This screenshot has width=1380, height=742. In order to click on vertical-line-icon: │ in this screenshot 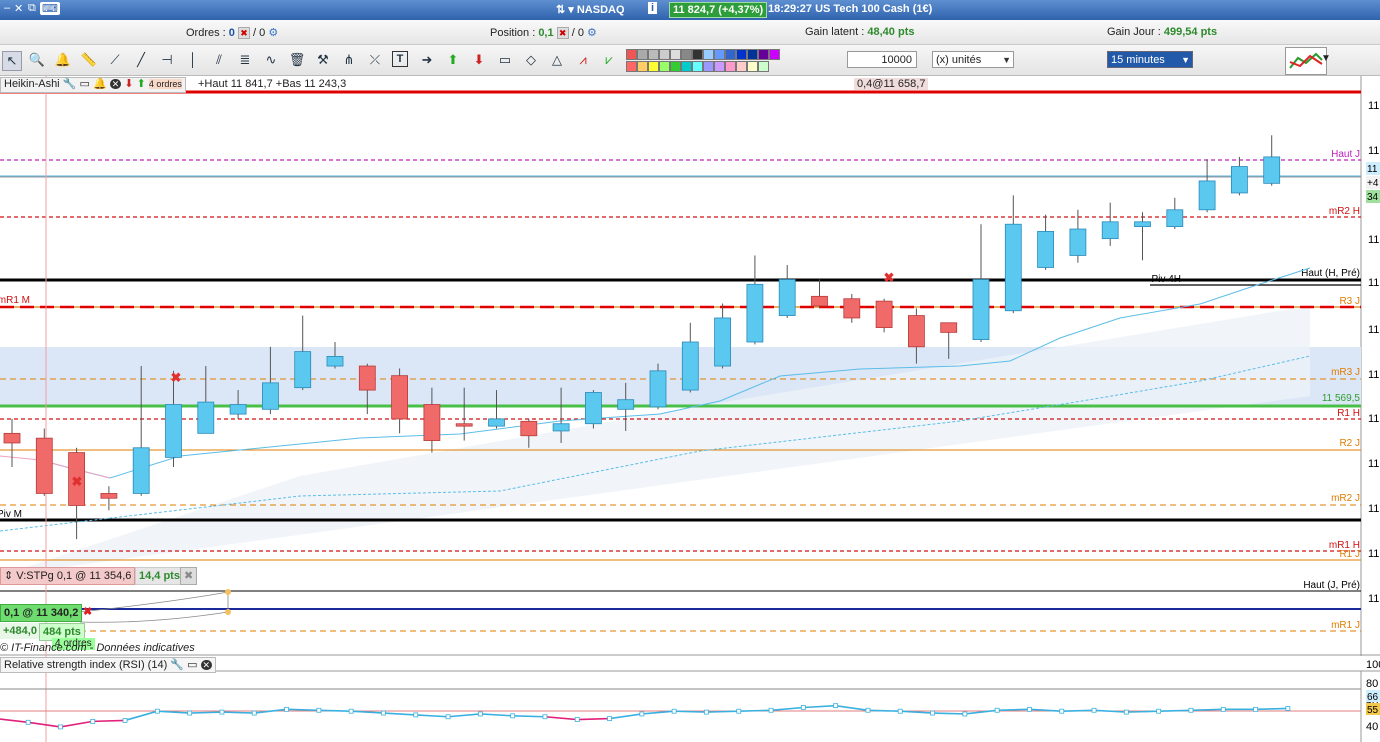, I will do `click(193, 60)`.